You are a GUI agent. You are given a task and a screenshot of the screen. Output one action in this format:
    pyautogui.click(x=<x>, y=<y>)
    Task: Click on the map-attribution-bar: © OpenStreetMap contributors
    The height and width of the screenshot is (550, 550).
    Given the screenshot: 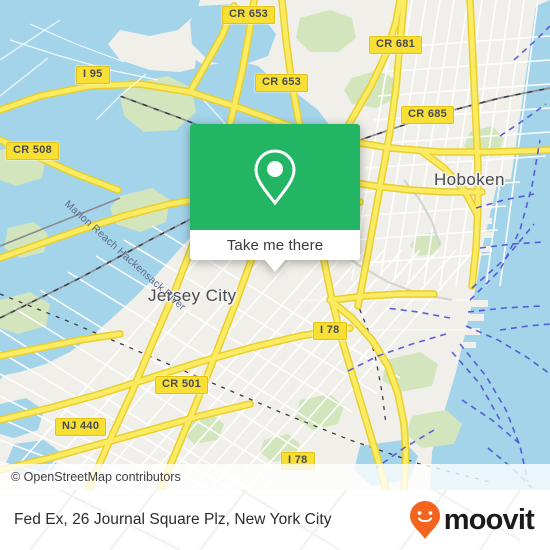 What is the action you would take?
    pyautogui.click(x=275, y=477)
    